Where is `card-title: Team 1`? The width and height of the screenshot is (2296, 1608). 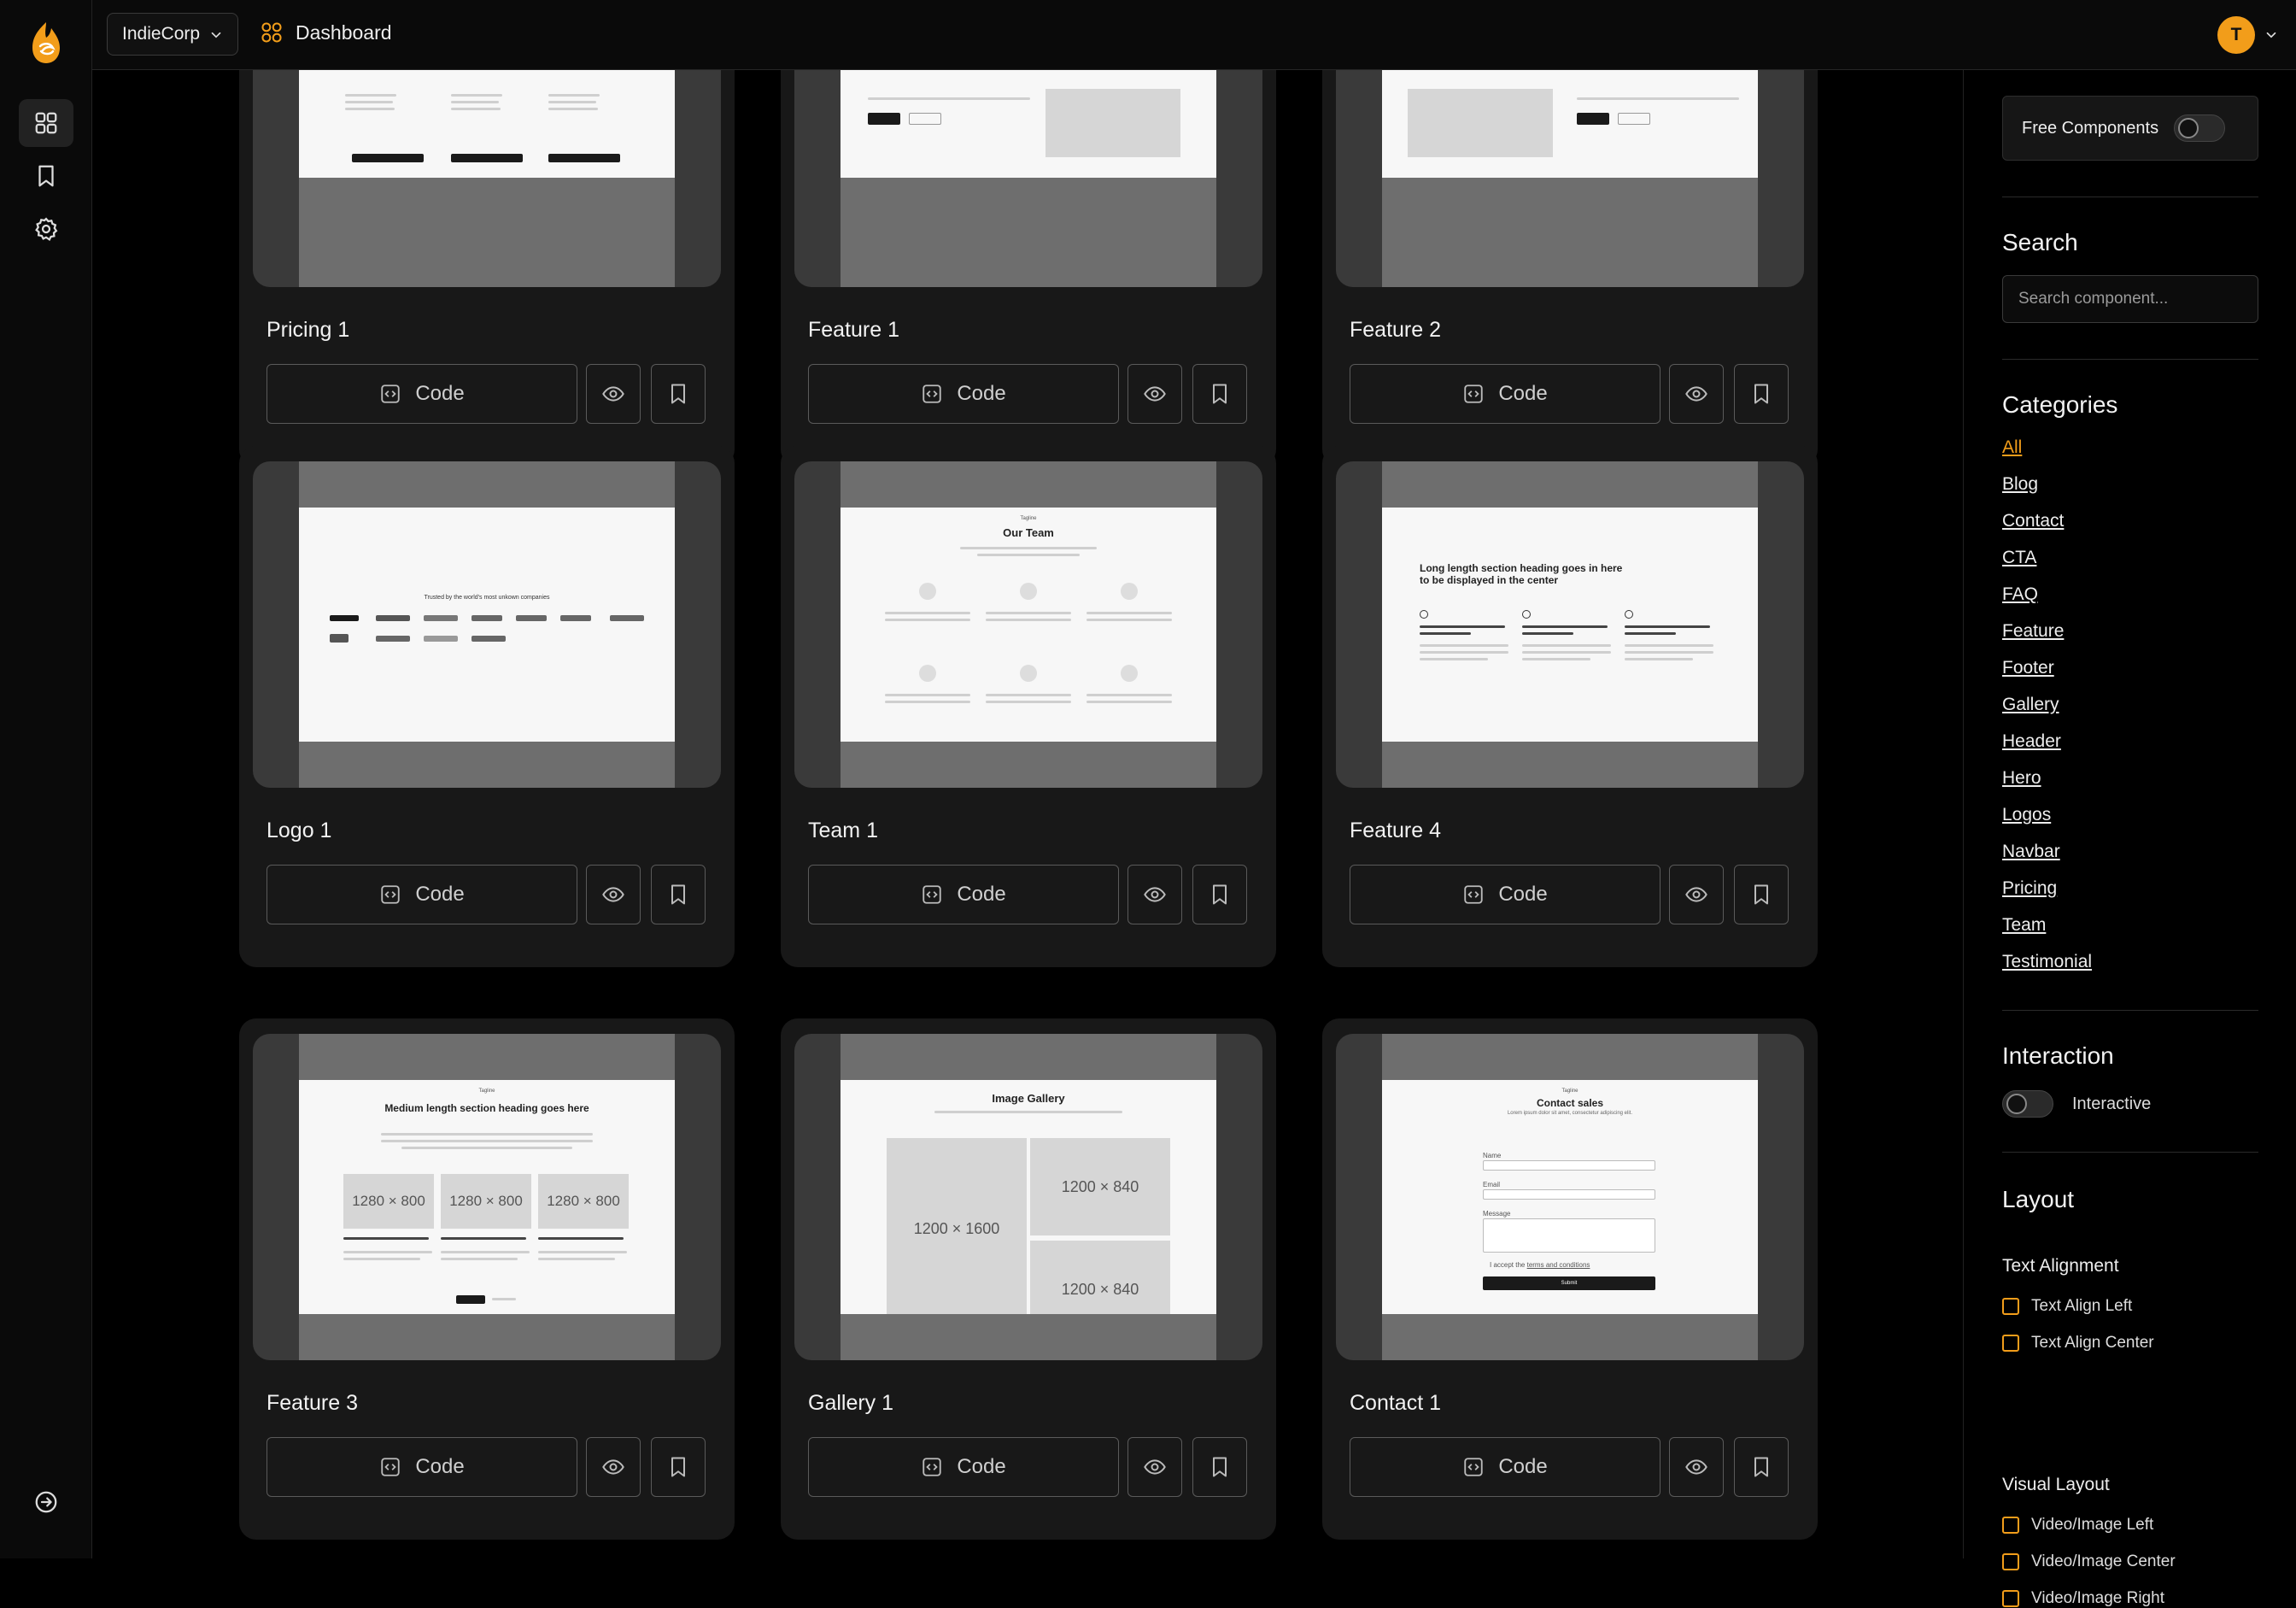
card-title: Team 1 is located at coordinates (843, 830).